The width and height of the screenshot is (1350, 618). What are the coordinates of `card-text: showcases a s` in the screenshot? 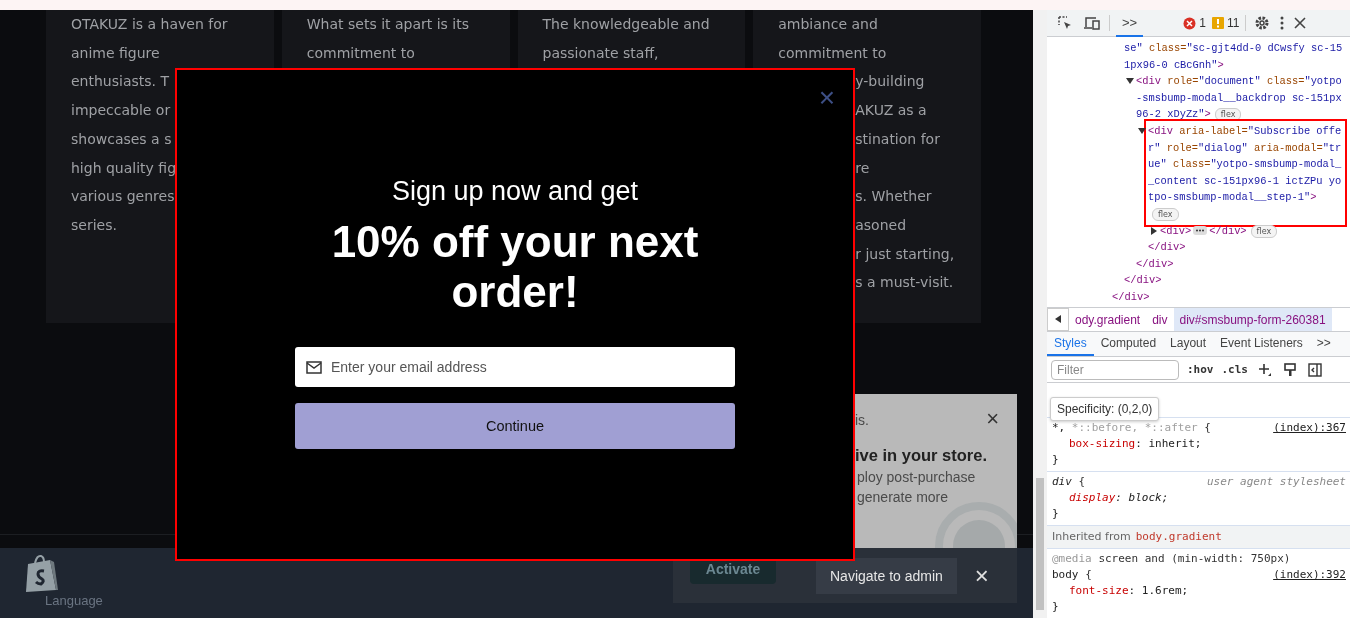 It's located at (121, 138).